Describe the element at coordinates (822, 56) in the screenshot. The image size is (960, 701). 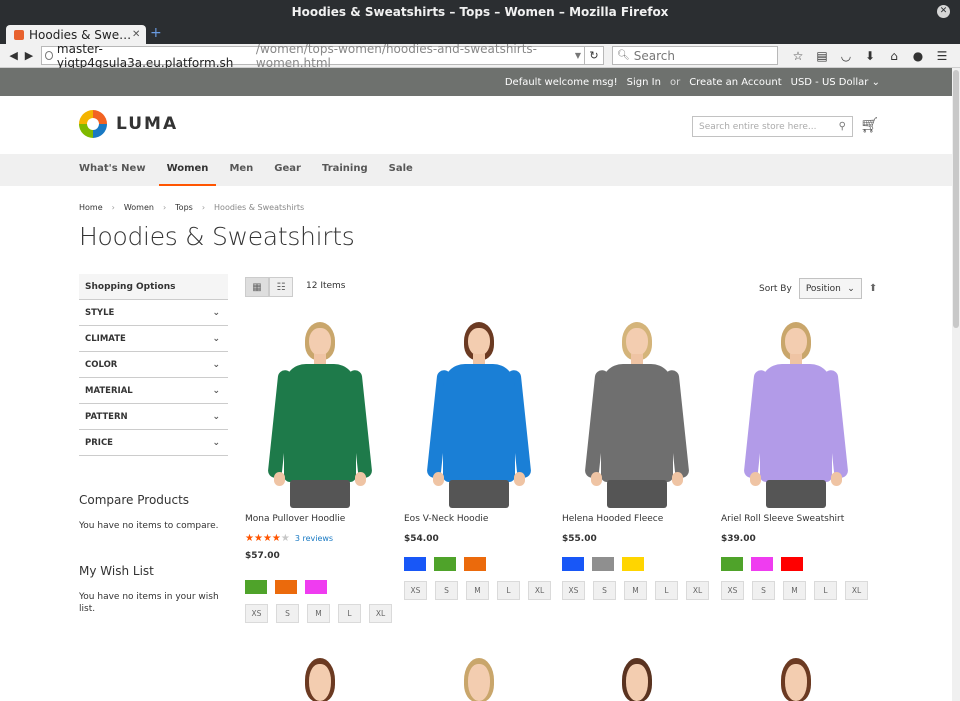
I see `reading-list-icon: ▤` at that location.